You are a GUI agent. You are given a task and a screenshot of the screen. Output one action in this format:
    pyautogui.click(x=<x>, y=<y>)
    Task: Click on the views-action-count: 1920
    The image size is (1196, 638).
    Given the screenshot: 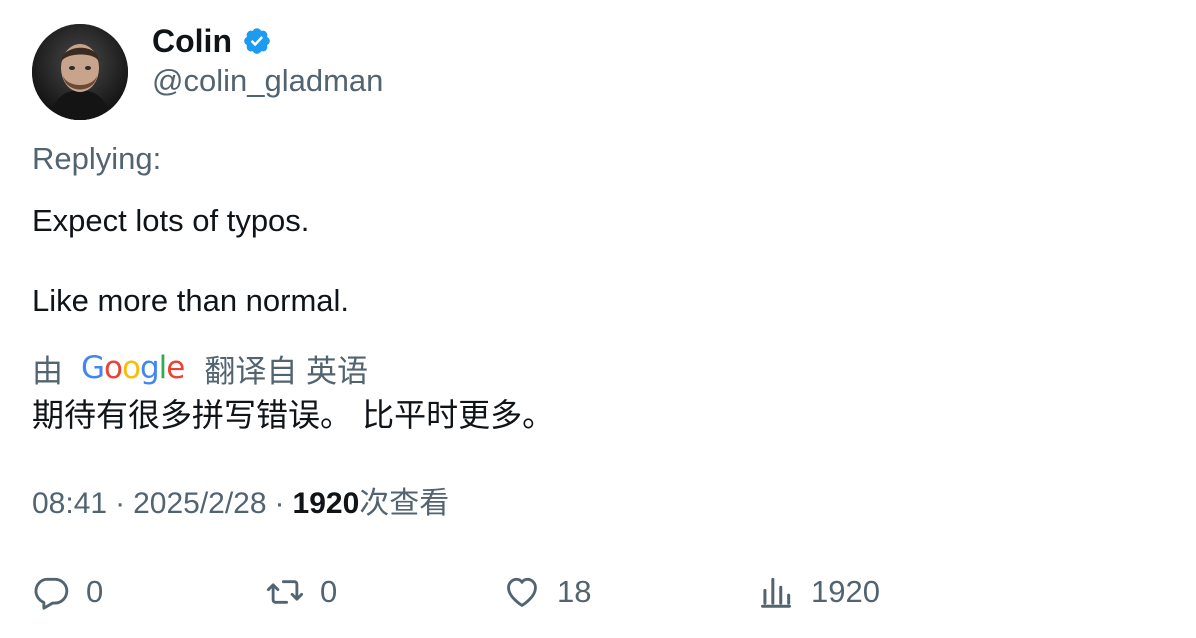 What is the action you would take?
    pyautogui.click(x=845, y=591)
    